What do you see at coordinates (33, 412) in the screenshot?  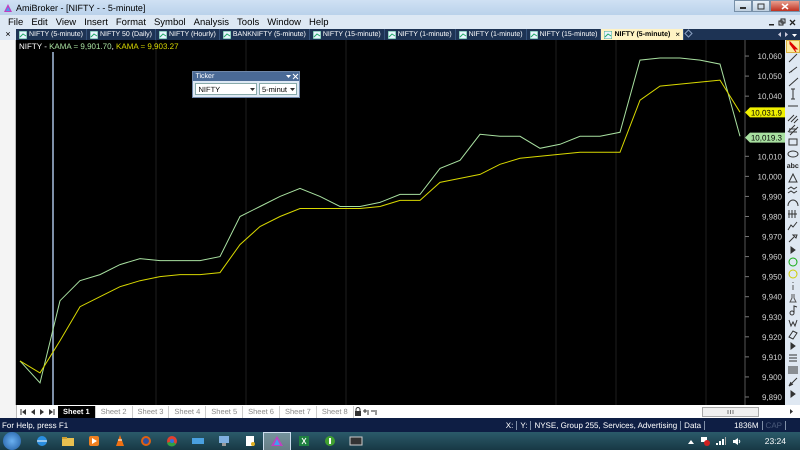 I see `previous-icon` at bounding box center [33, 412].